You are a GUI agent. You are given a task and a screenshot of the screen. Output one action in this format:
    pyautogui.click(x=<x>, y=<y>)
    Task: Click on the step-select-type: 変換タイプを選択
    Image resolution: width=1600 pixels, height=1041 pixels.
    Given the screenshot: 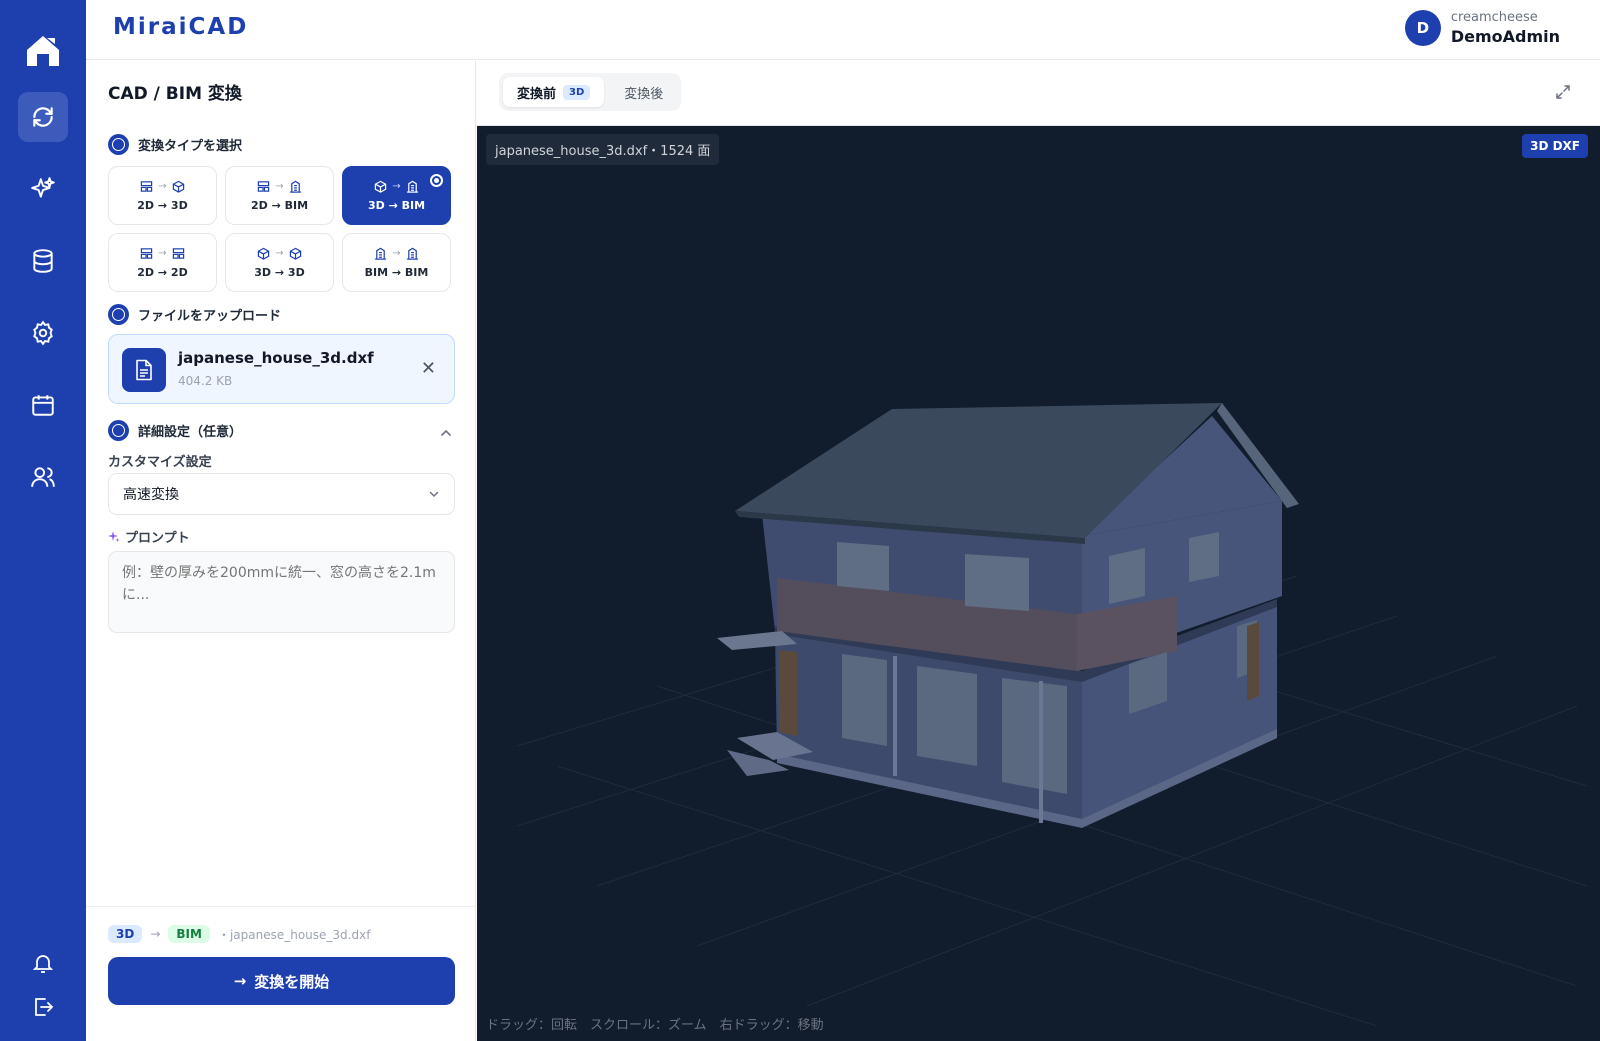 What is the action you would take?
    pyautogui.click(x=175, y=144)
    